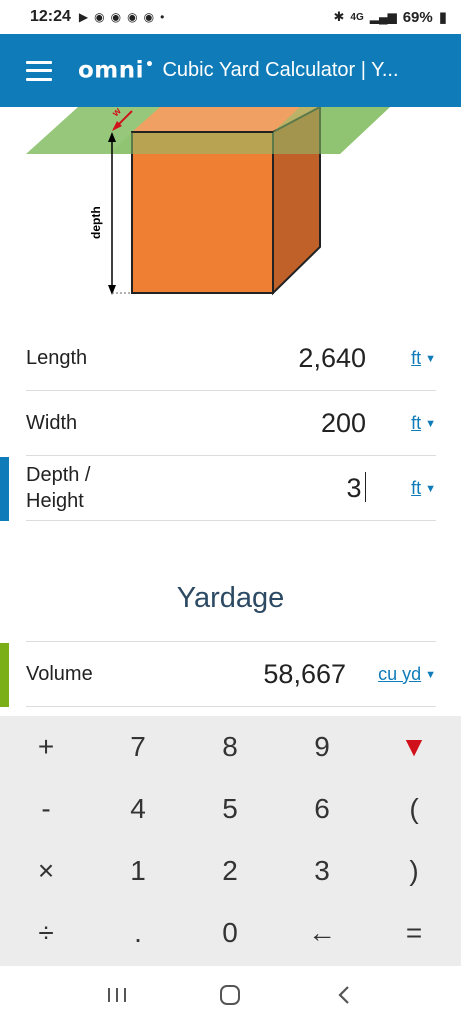 The image size is (461, 1024). Describe the element at coordinates (401, 423) in the screenshot. I see `width-unit-select: ft ▼` at that location.